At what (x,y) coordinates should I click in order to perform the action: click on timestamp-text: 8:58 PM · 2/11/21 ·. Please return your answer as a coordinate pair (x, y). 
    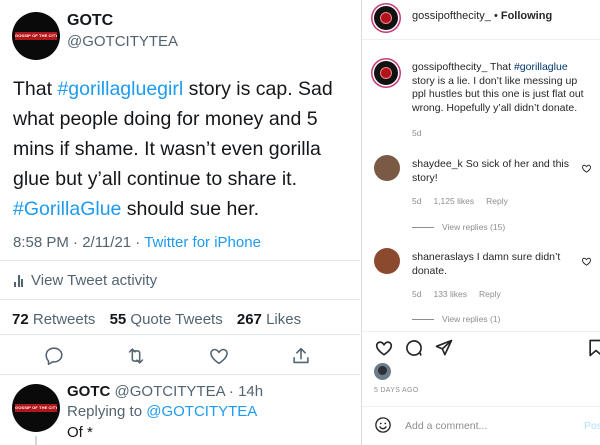
    Looking at the image, I should click on (78, 242).